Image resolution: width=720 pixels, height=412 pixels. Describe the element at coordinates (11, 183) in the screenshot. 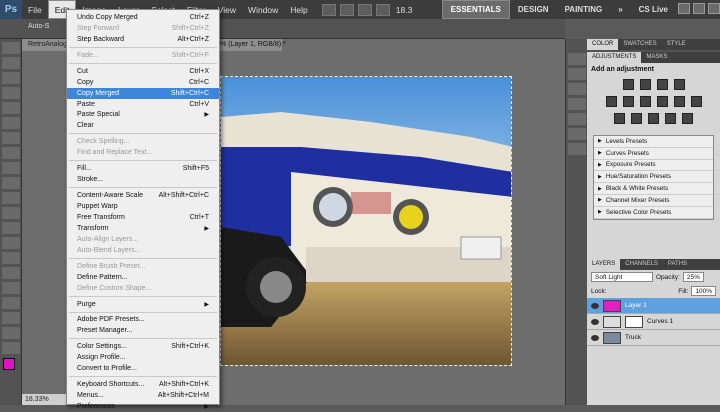

I see `history-brush-tool-icon` at that location.